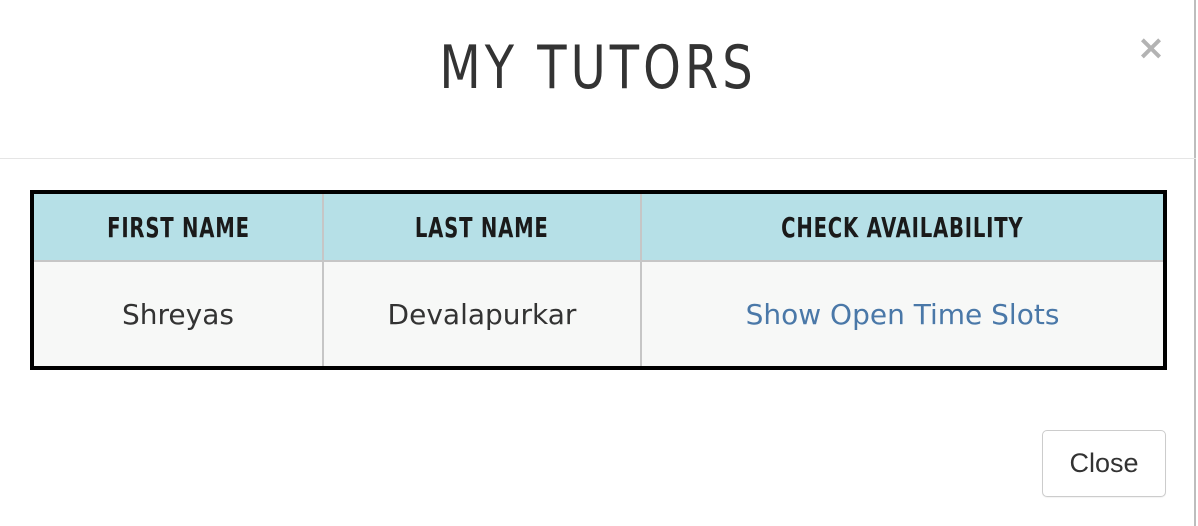  Describe the element at coordinates (598, 68) in the screenshot. I see `modal-title: MY TUTORS` at that location.